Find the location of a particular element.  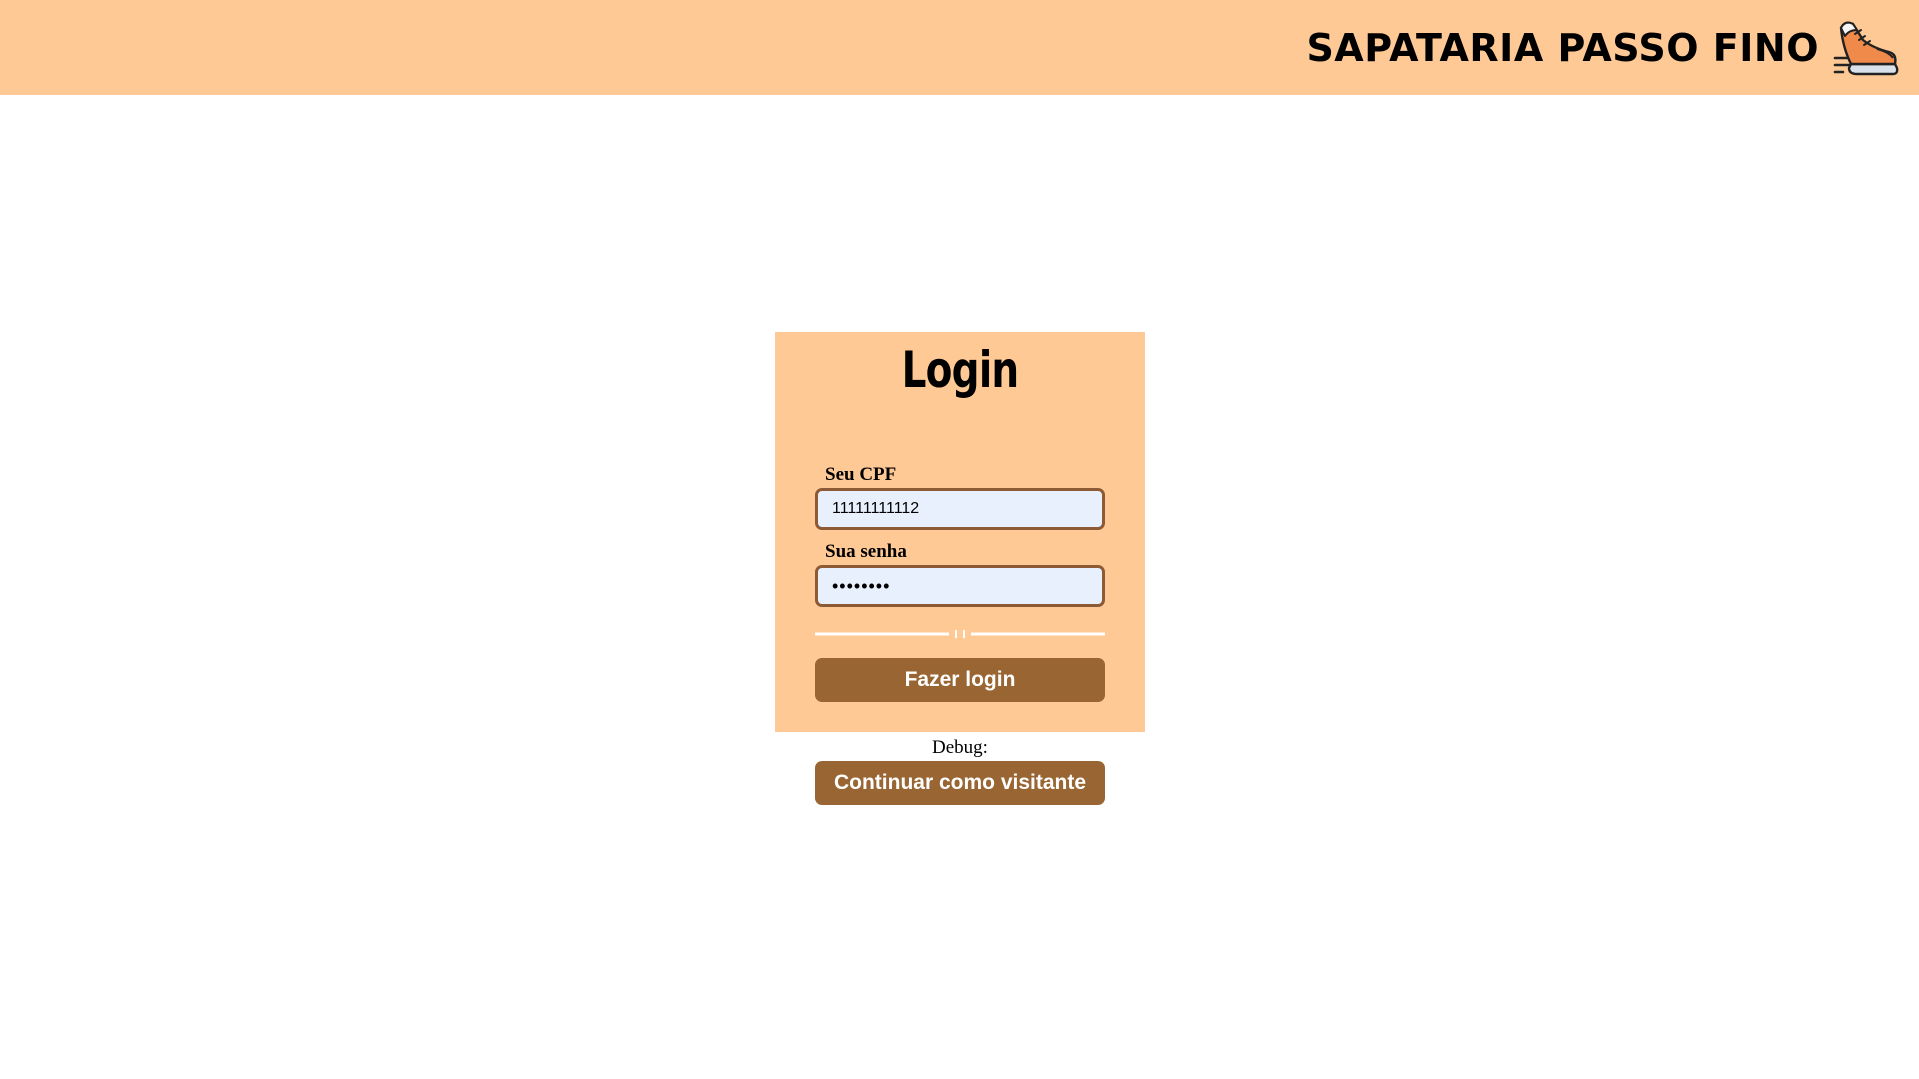

login-card: Login Seu CPF Sua senha Fazer login is located at coordinates (960, 532).